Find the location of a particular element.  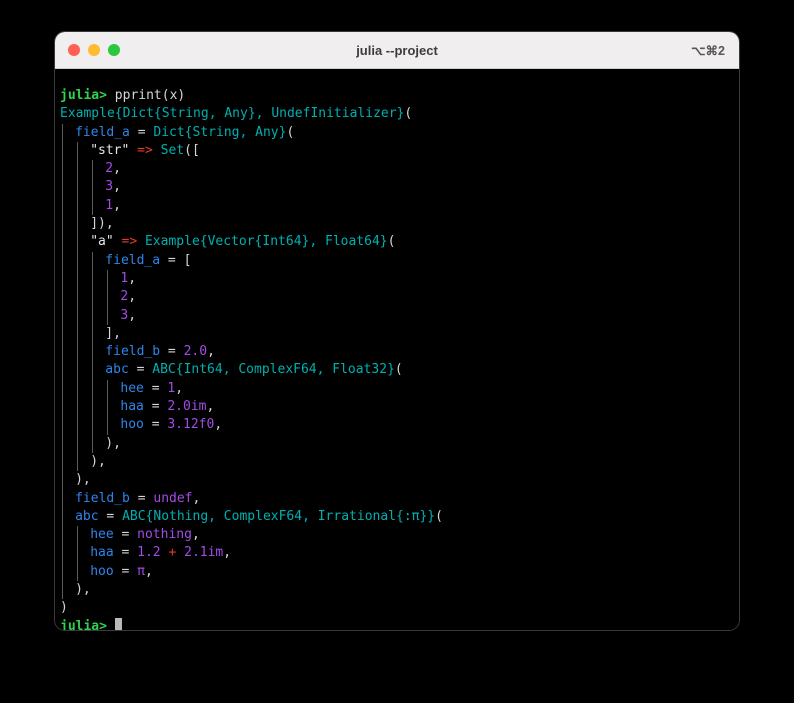

token-punct: ), is located at coordinates (98, 461).